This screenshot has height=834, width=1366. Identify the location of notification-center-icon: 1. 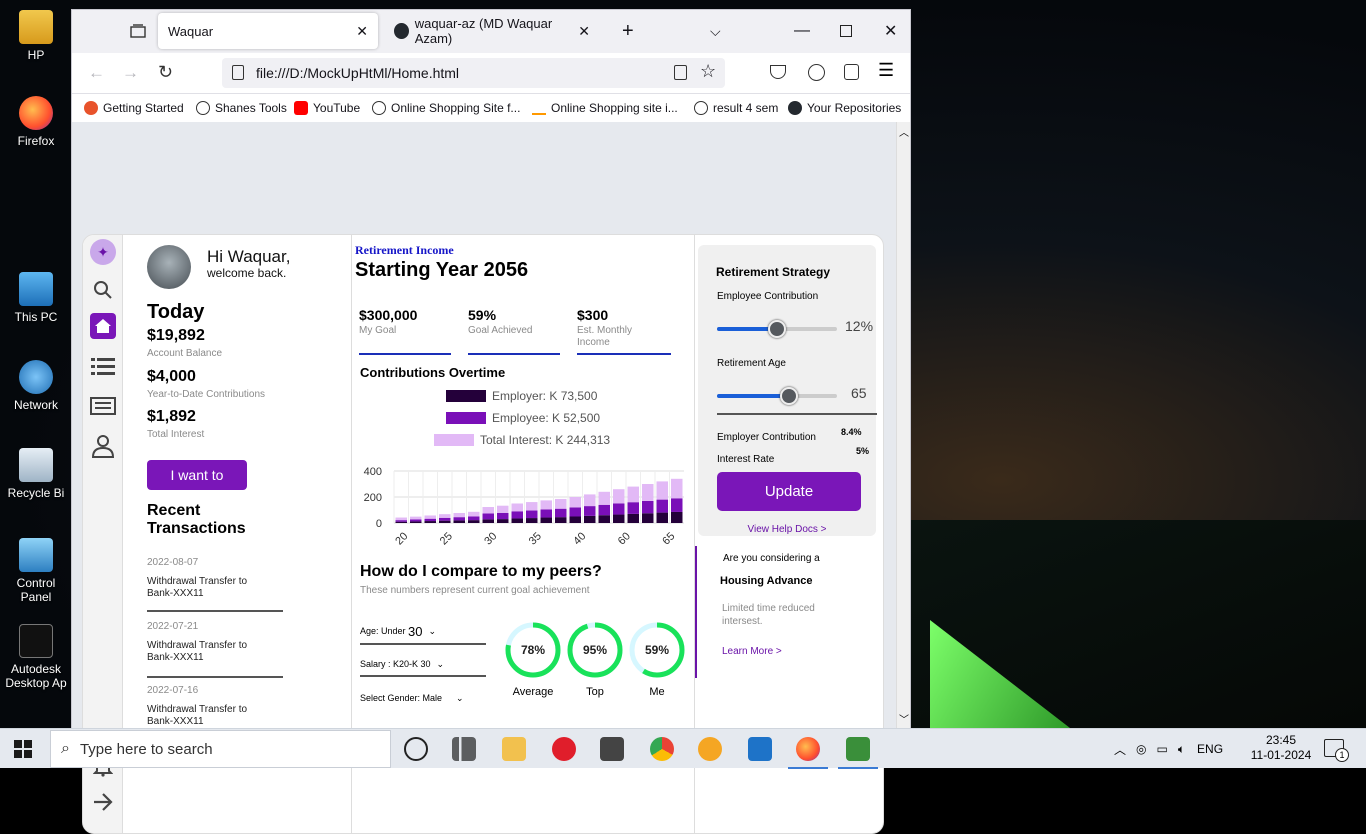
(1336, 750).